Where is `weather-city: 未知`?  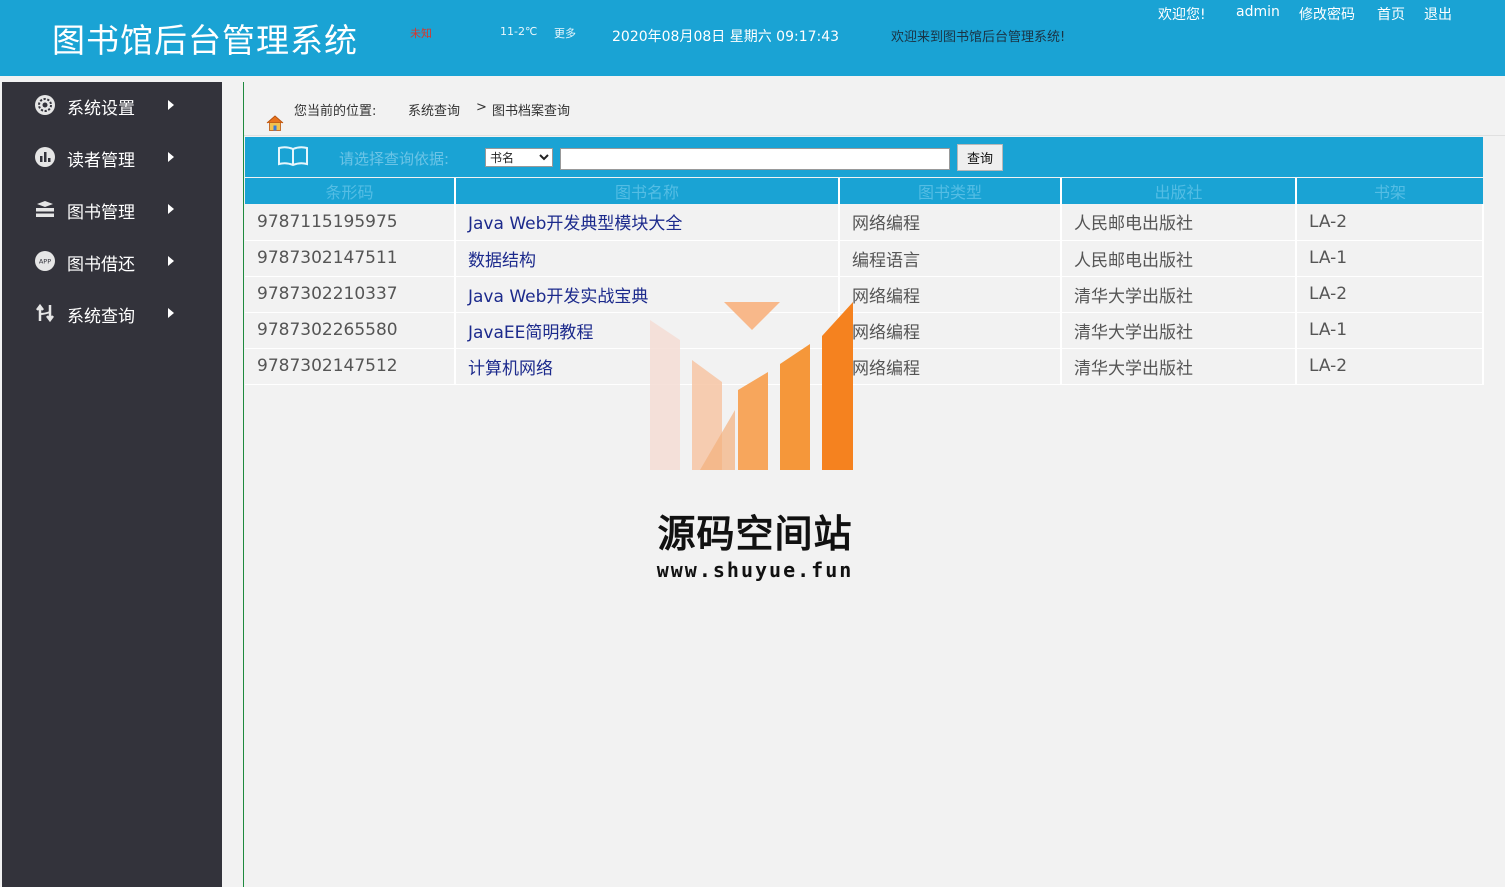
weather-city: 未知 is located at coordinates (421, 33).